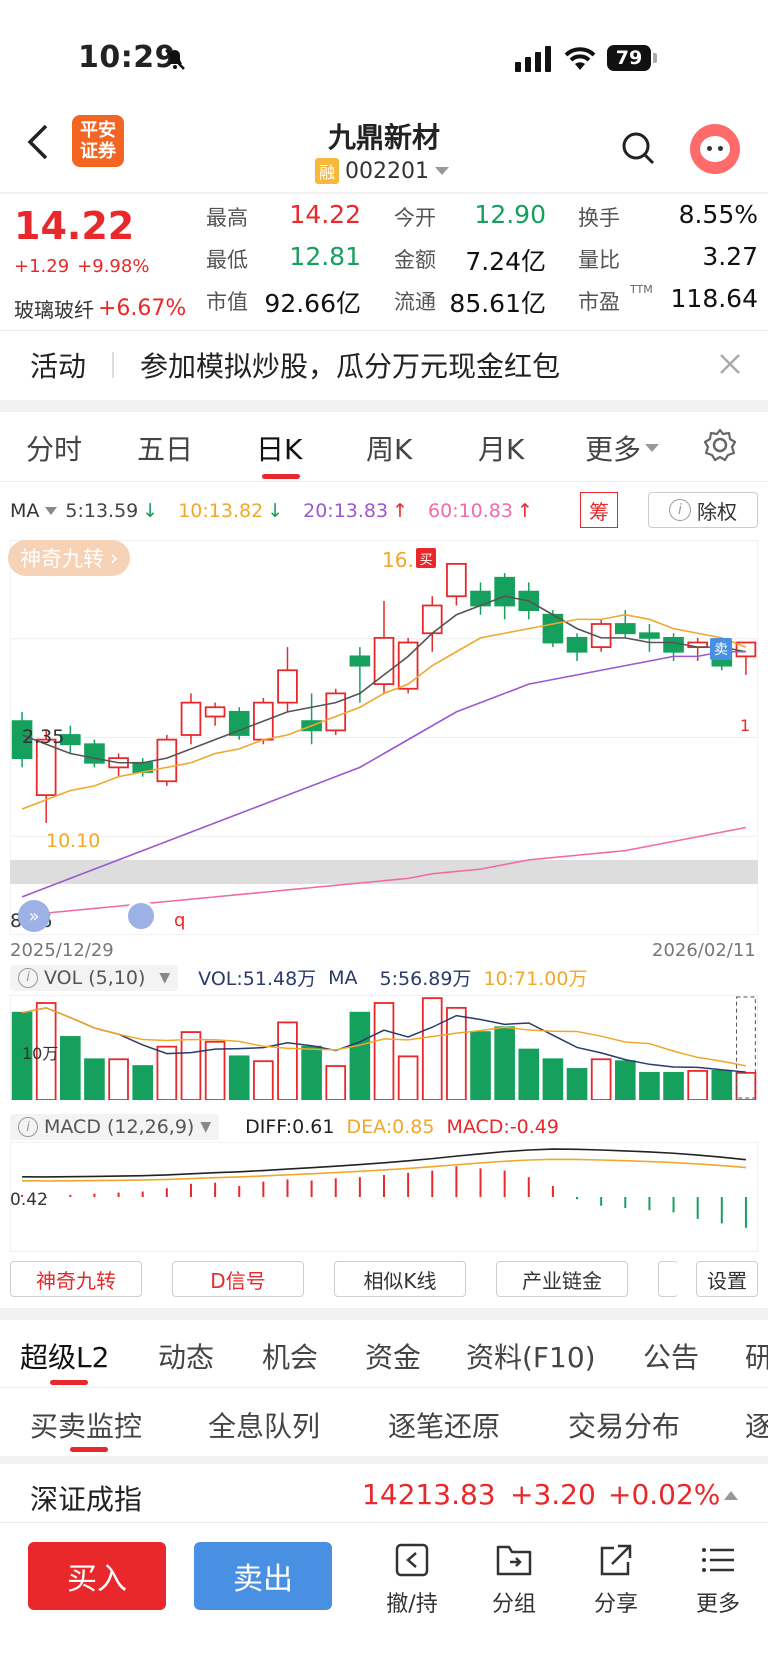 This screenshot has width=768, height=1670. Describe the element at coordinates (745, 725) in the screenshot. I see `signal-marker-1: 1` at that location.